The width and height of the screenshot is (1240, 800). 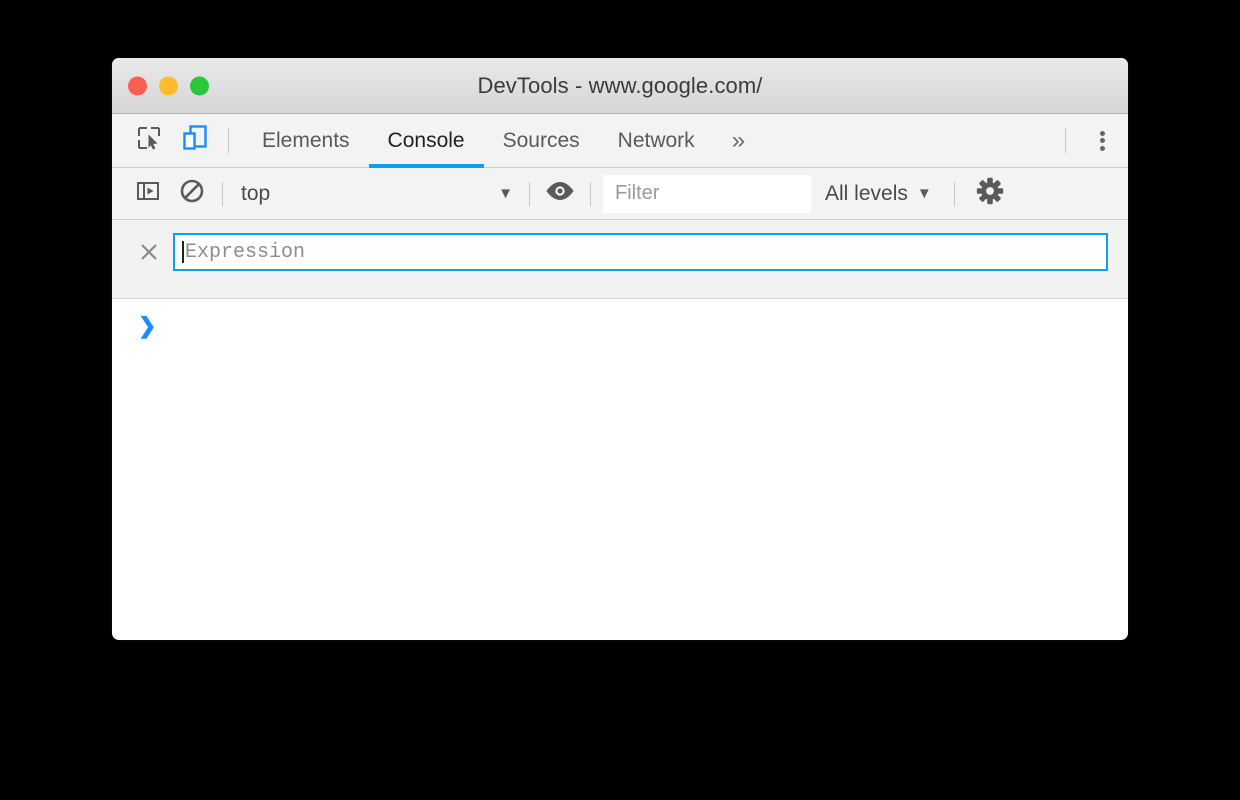 I want to click on console-sidebar-toggle-button, so click(x=148, y=194).